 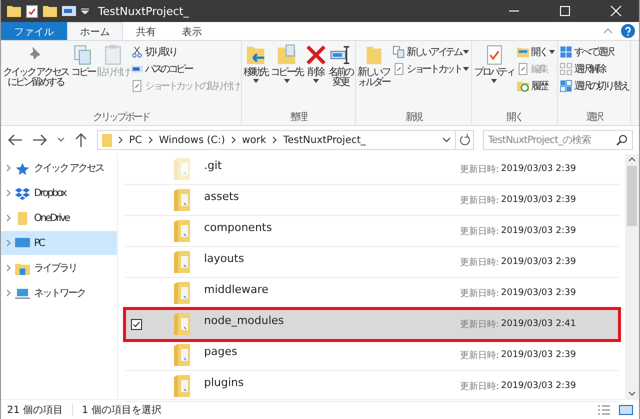 I want to click on clipboard-icon, so click(x=113, y=55).